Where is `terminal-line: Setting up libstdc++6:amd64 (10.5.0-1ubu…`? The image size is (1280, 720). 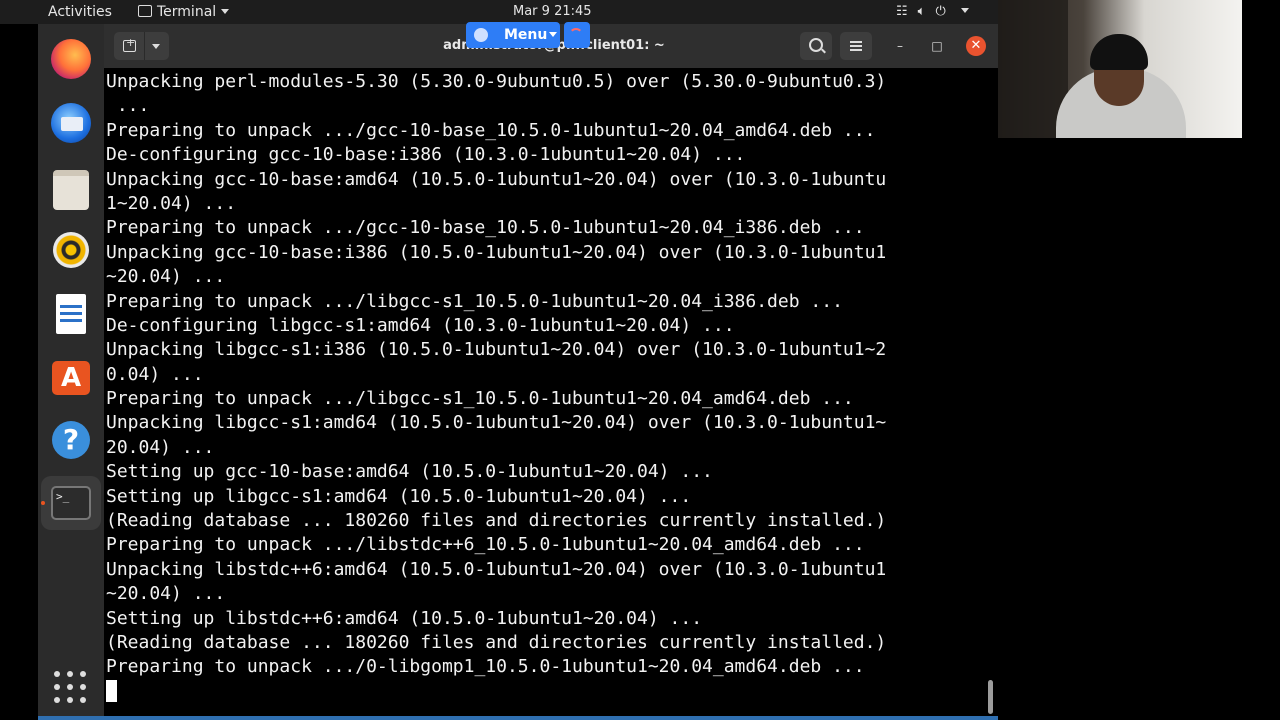 terminal-line: Setting up libstdc++6:amd64 (10.5.0-1ubu… is located at coordinates (404, 618).